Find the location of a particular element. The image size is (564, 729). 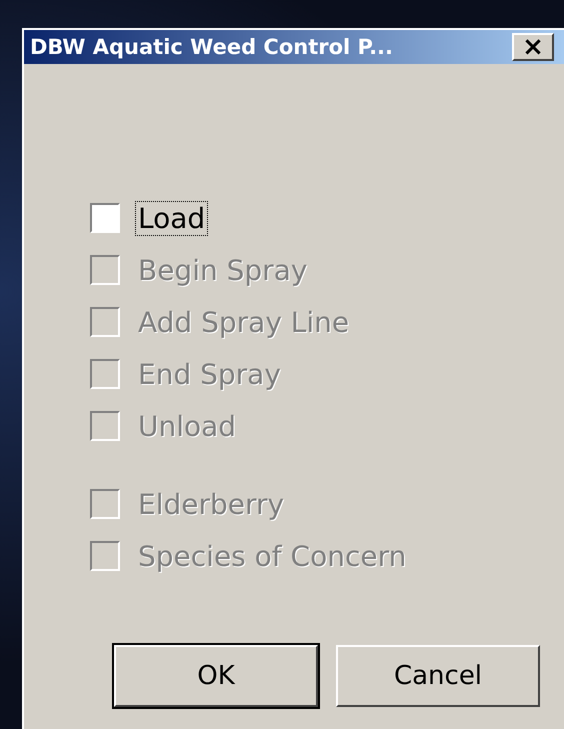

cancel-button: Cancel is located at coordinates (438, 676).